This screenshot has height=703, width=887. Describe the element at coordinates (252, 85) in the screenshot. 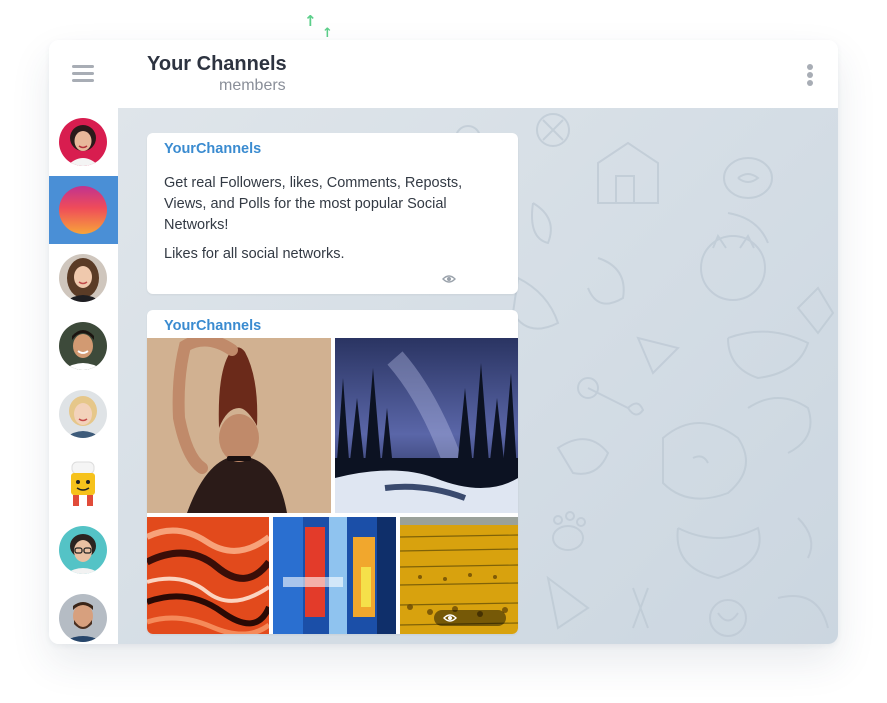

I see `channel-subtitle: members` at that location.